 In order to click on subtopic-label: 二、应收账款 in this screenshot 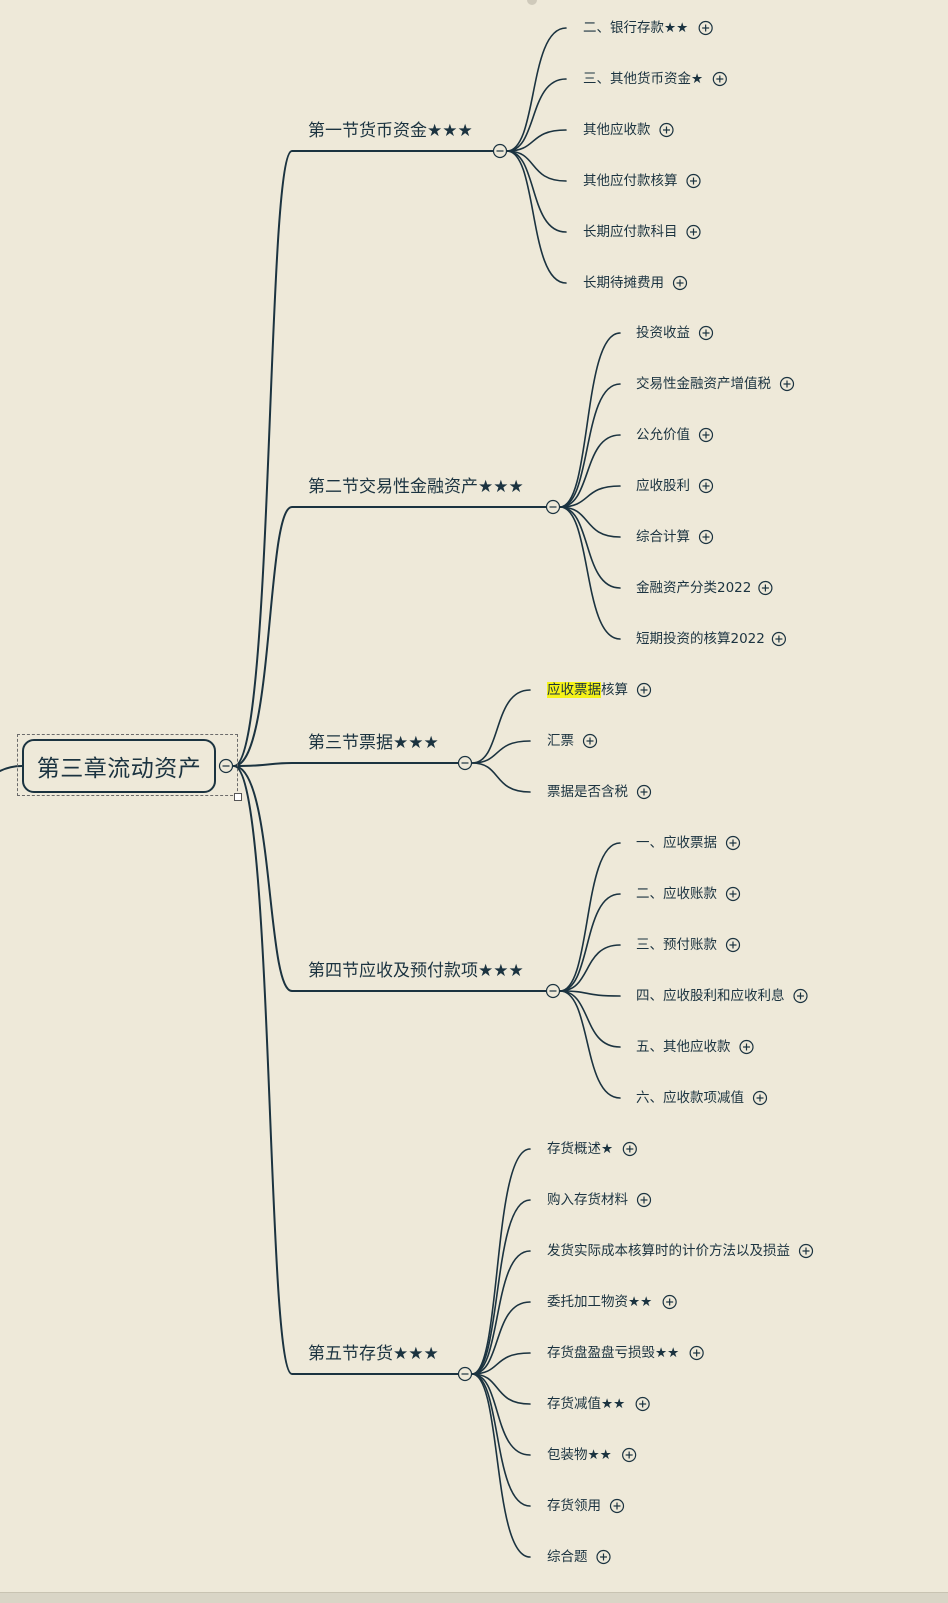, I will do `click(676, 894)`.